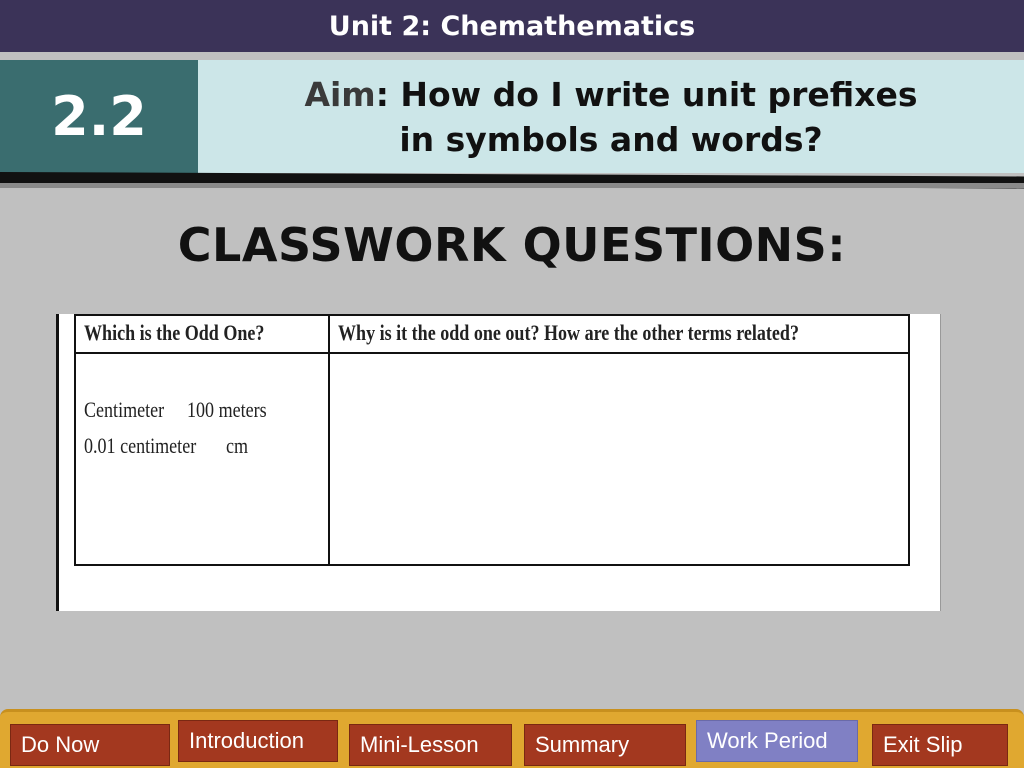  I want to click on nav-work-period-button: Work Period, so click(777, 741).